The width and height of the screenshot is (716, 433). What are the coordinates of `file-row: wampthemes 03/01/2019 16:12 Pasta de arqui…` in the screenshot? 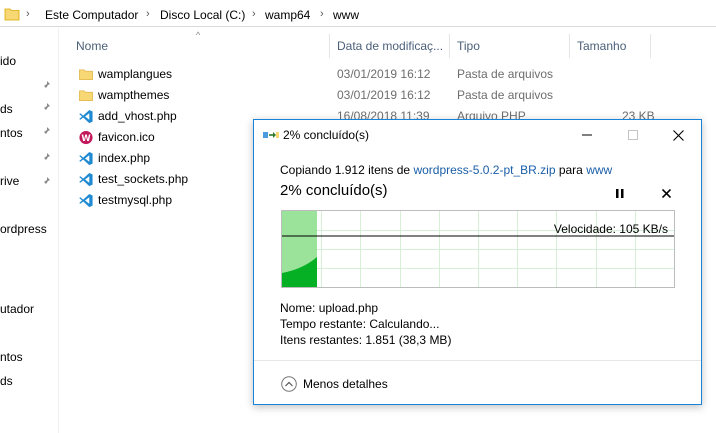 It's located at (394, 95).